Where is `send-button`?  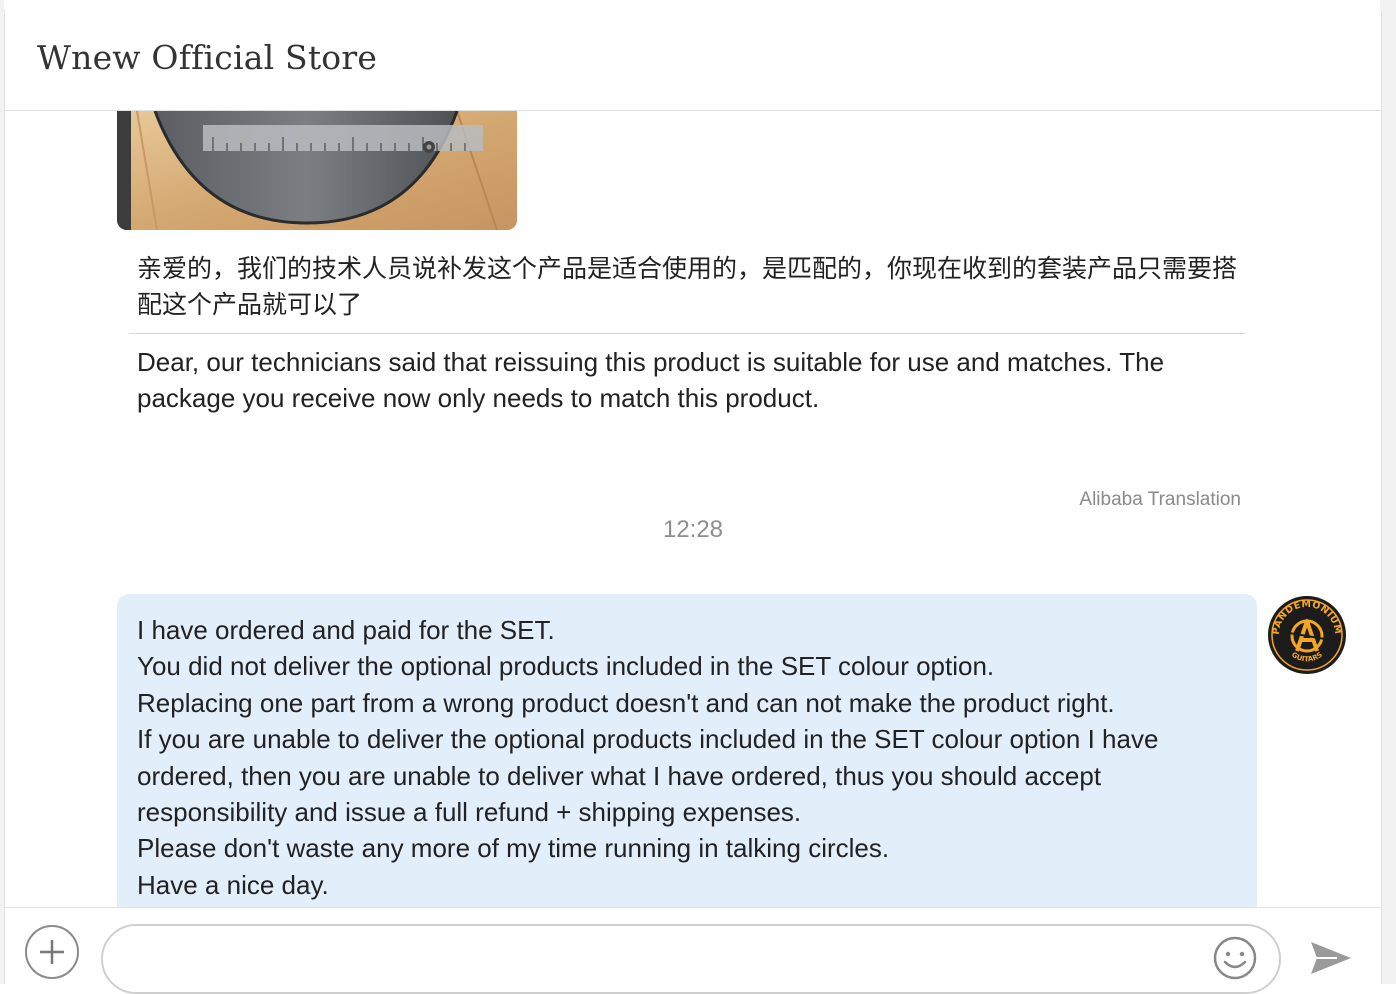
send-button is located at coordinates (1331, 958).